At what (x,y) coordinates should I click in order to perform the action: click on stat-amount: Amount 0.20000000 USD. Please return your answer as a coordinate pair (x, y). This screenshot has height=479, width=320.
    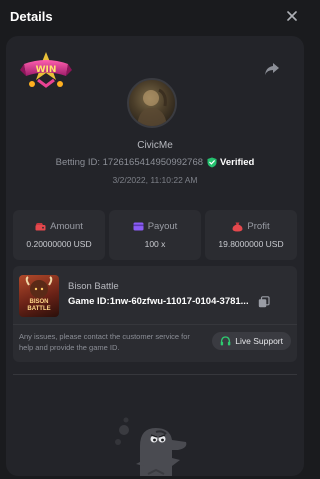
    Looking at the image, I should click on (59, 235).